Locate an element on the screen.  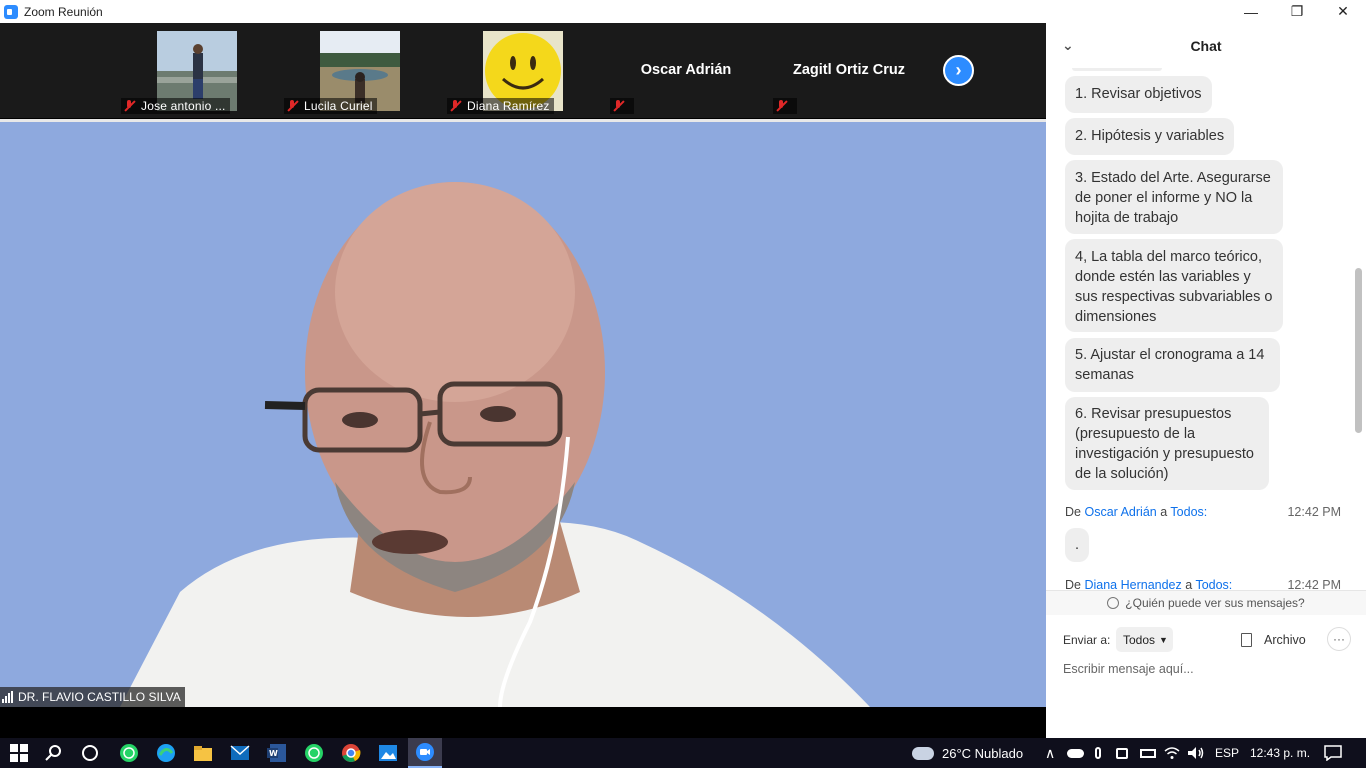
chevron-down-icon: ⌄ is located at coordinates (1068, 45).